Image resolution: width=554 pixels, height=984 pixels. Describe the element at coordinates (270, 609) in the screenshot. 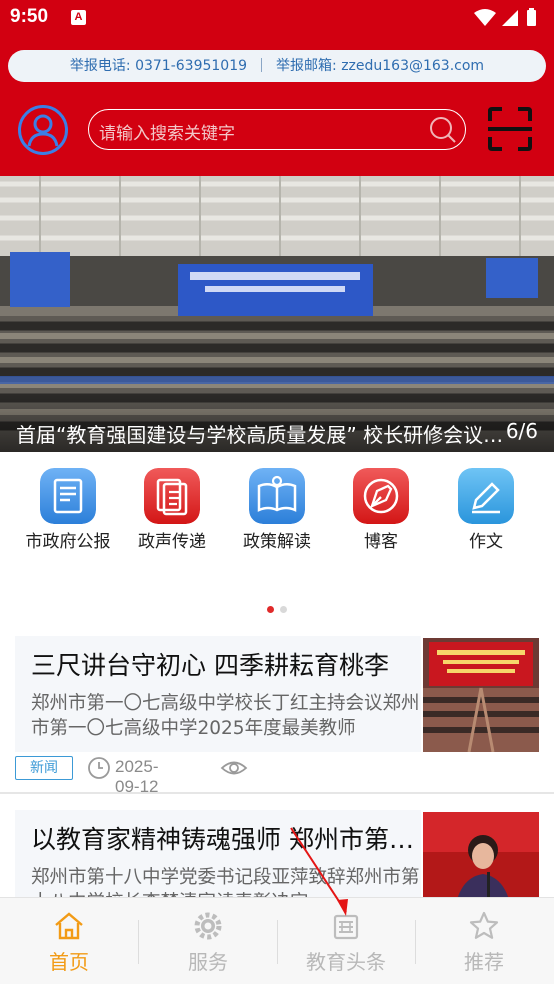

I see `pager-dot-active` at that location.